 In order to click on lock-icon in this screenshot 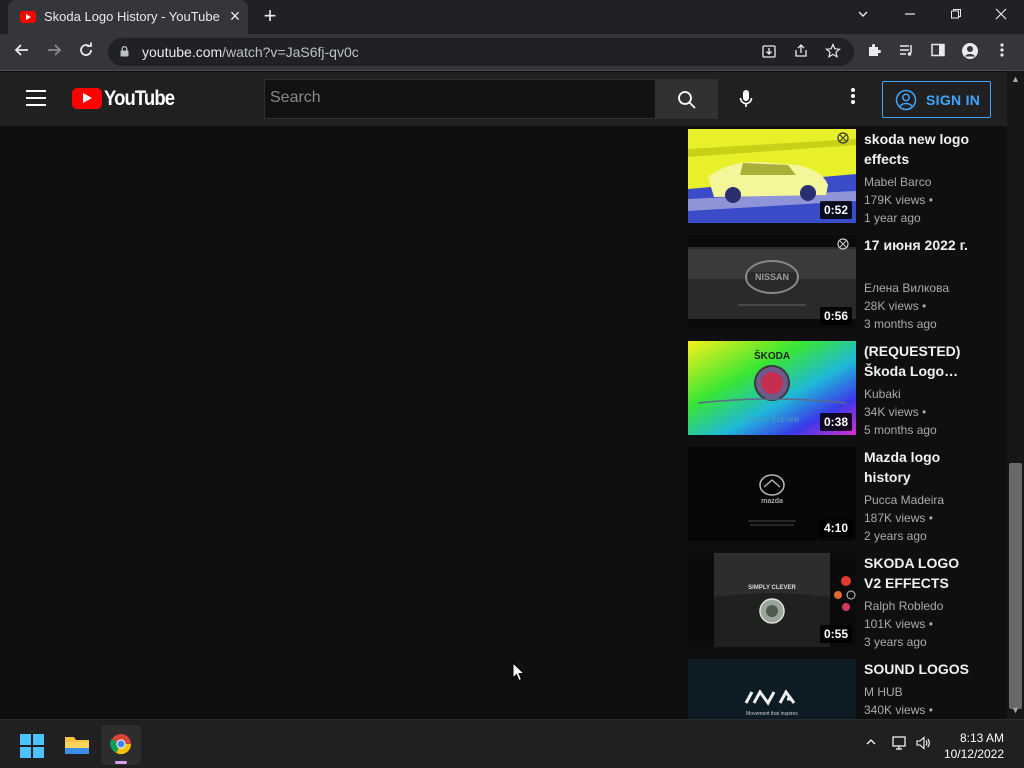, I will do `click(124, 51)`.